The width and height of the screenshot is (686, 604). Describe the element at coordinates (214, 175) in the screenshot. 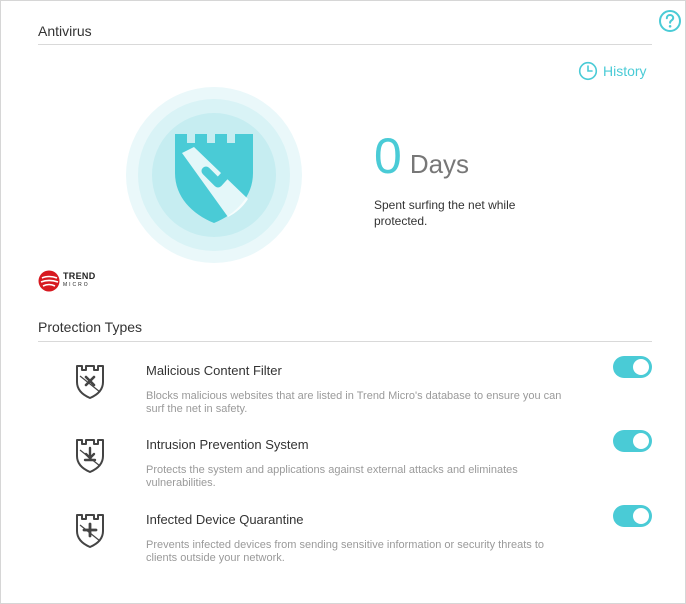

I see `protected-shield-icon` at that location.